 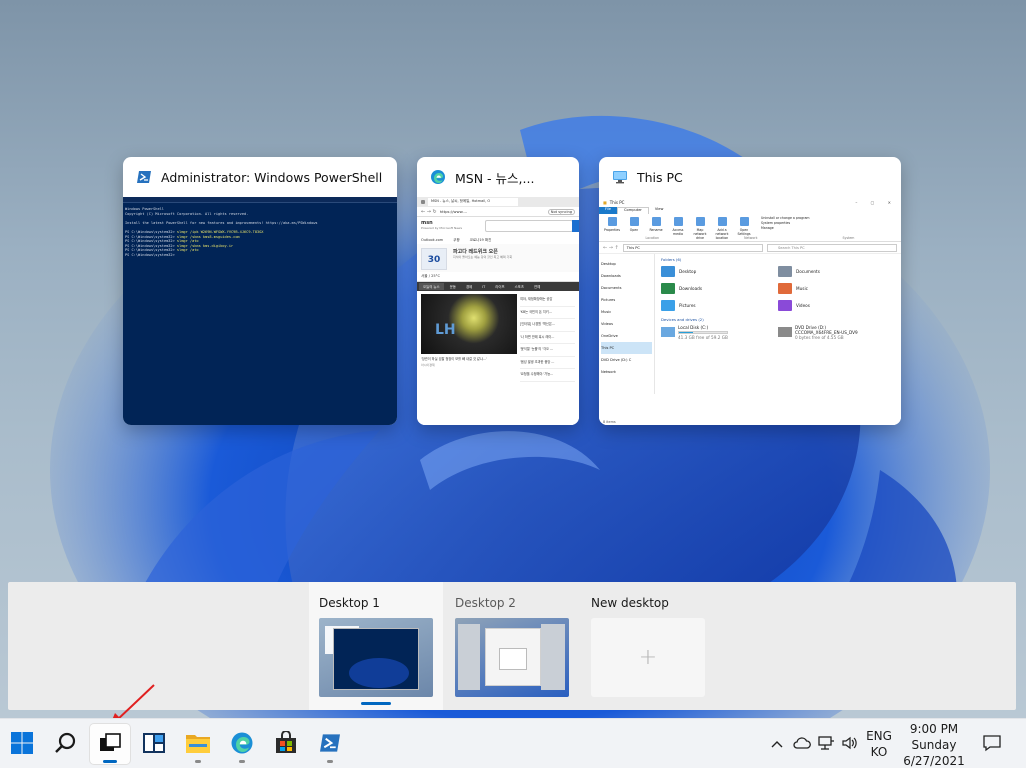 I want to click on language-code: ENG, so click(x=879, y=736).